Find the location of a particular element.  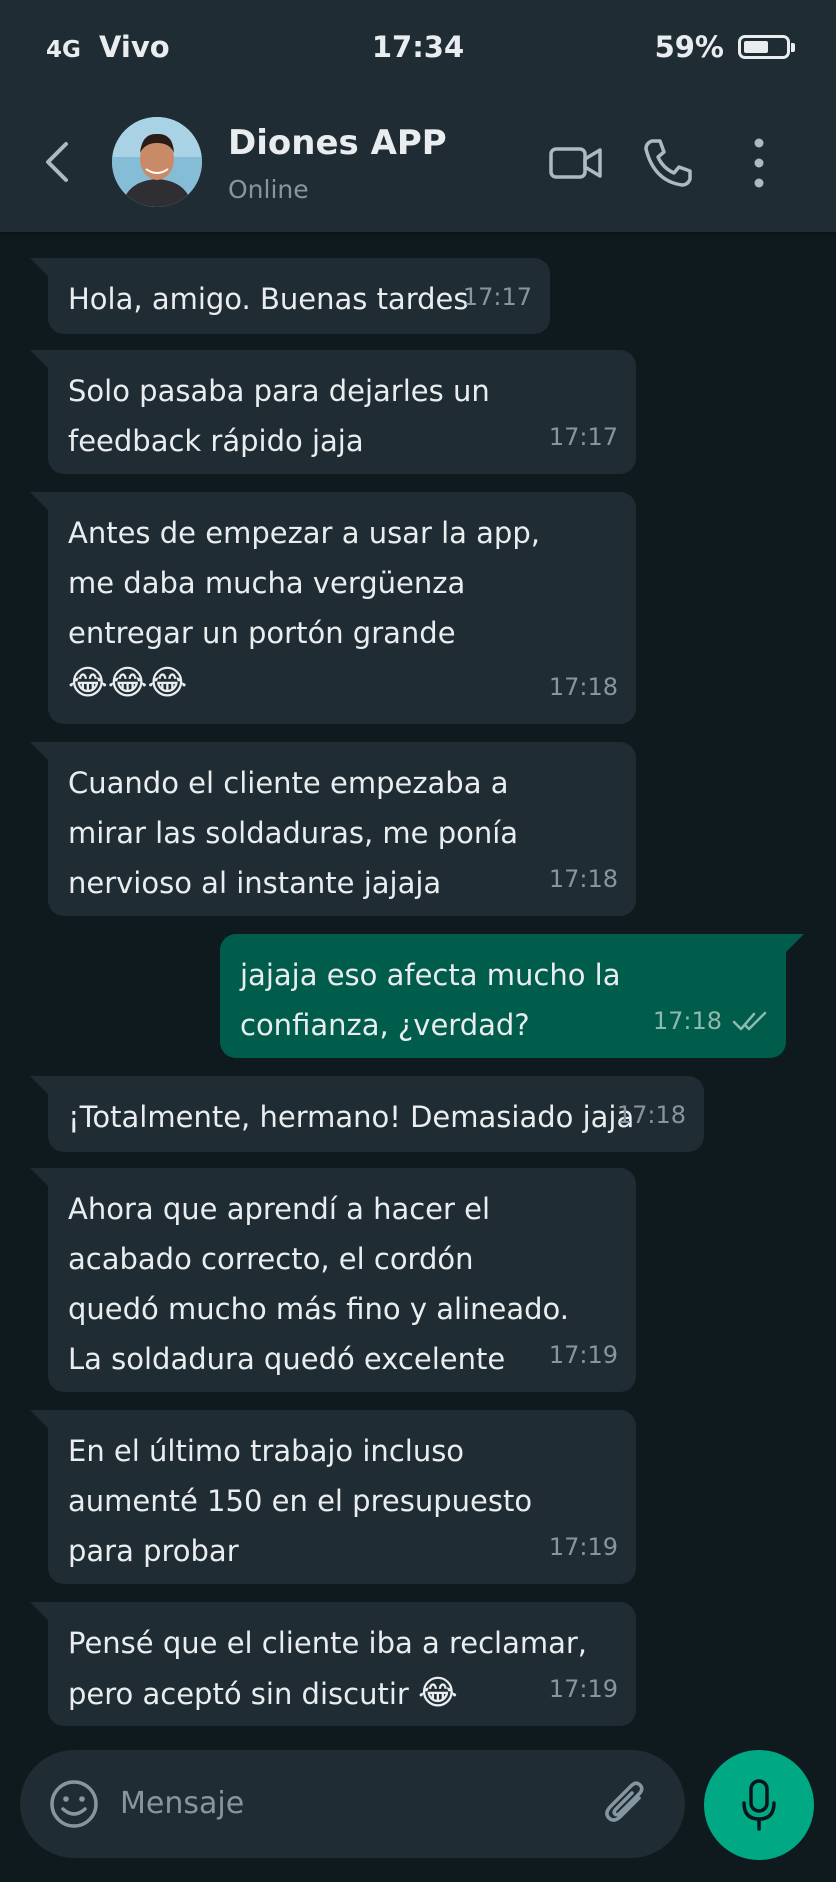

avatar-image is located at coordinates (157, 162).